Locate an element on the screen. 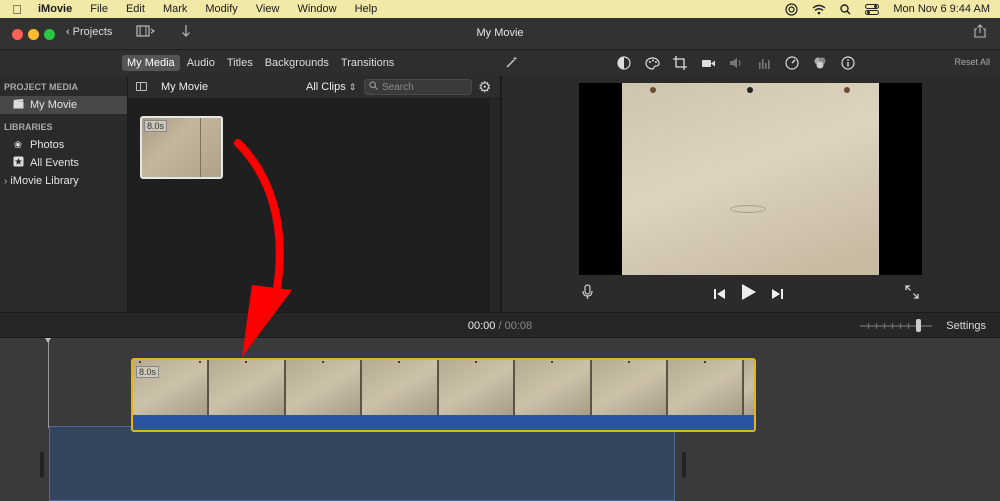 The height and width of the screenshot is (501, 1000). crop-icon is located at coordinates (680, 63).